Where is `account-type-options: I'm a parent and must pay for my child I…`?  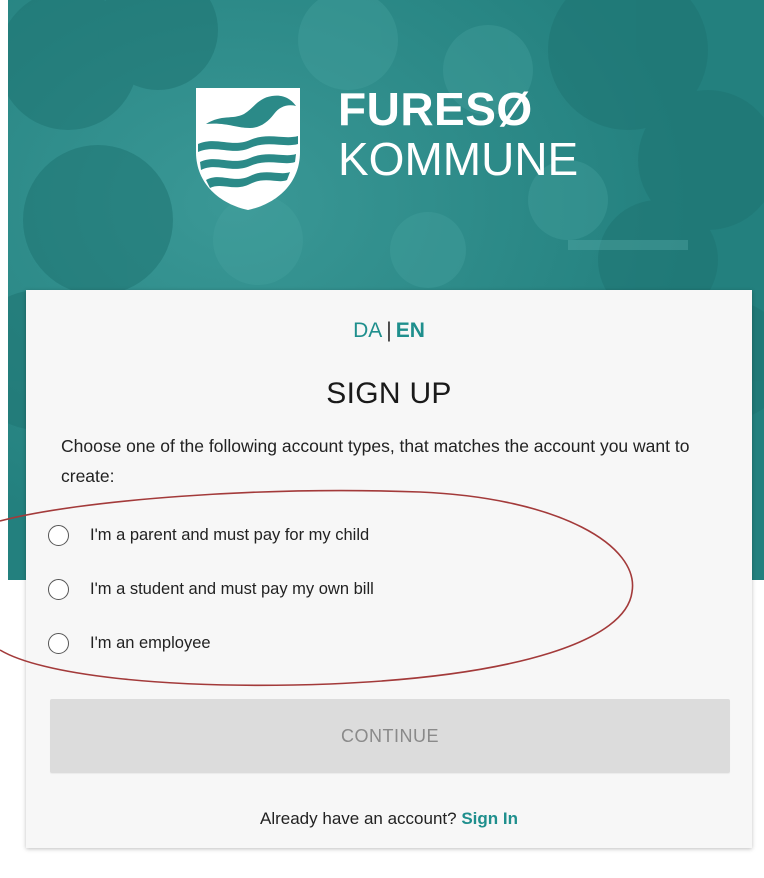
account-type-options: I'm a parent and must pay for my child I… is located at coordinates (328, 603).